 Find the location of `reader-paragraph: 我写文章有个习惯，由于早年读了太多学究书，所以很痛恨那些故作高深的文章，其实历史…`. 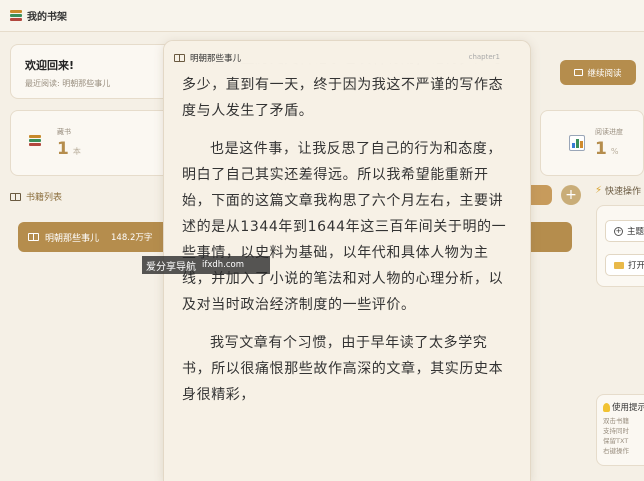

reader-paragraph: 我写文章有个习惯，由于早年读了太多学究书，所以很痛恨那些故作高深的文章，其实历史… is located at coordinates (343, 369).